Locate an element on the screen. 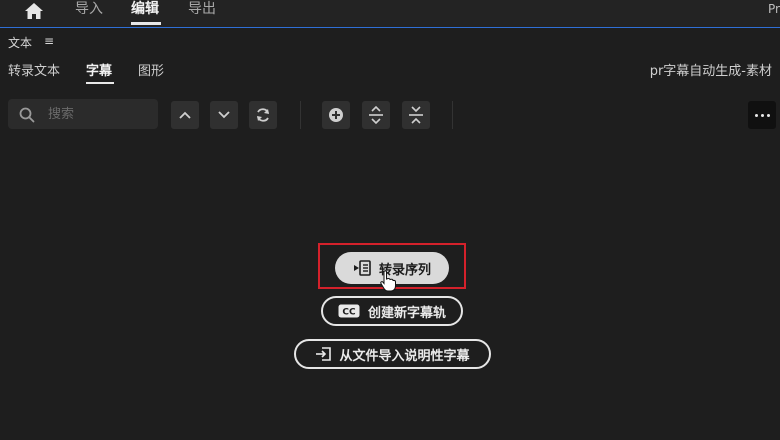 The width and height of the screenshot is (780, 440). split-caption-button is located at coordinates (376, 115).